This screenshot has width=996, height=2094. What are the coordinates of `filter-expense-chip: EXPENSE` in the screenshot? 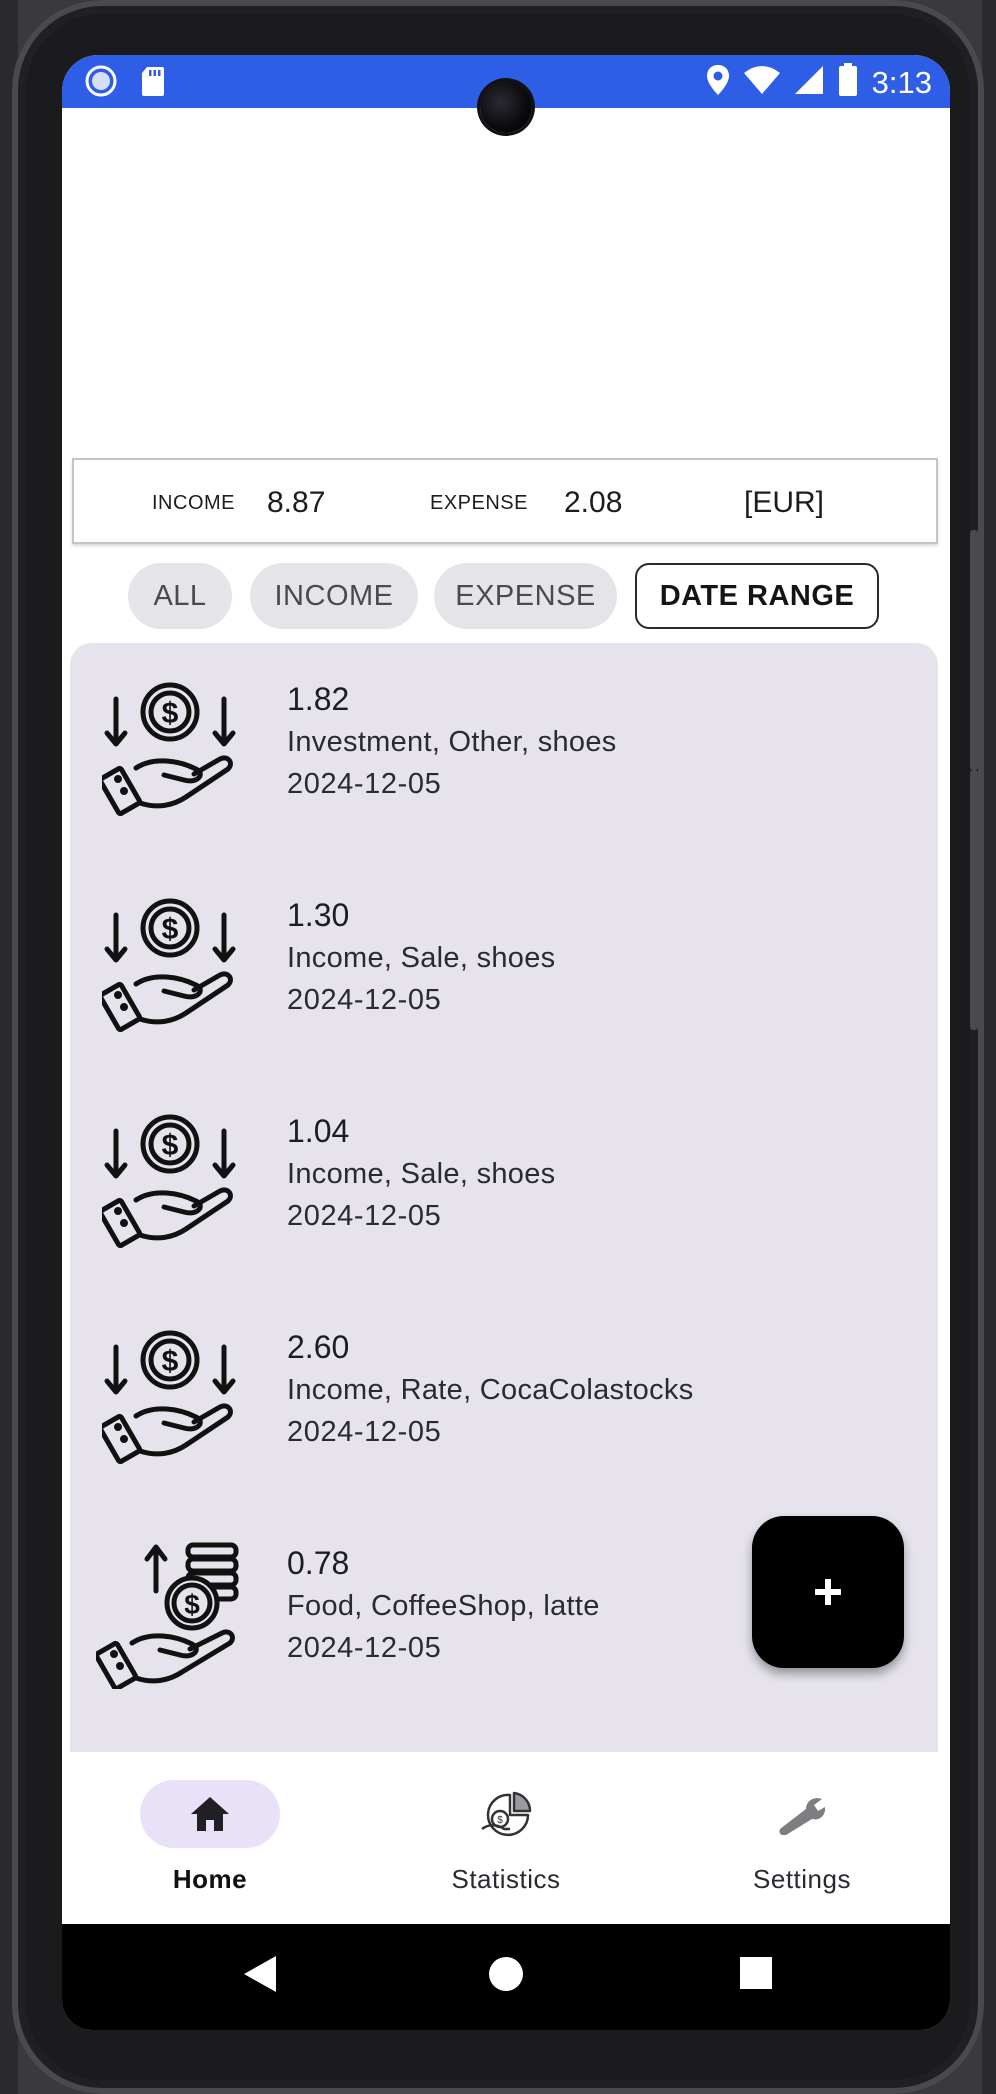 It's located at (525, 596).